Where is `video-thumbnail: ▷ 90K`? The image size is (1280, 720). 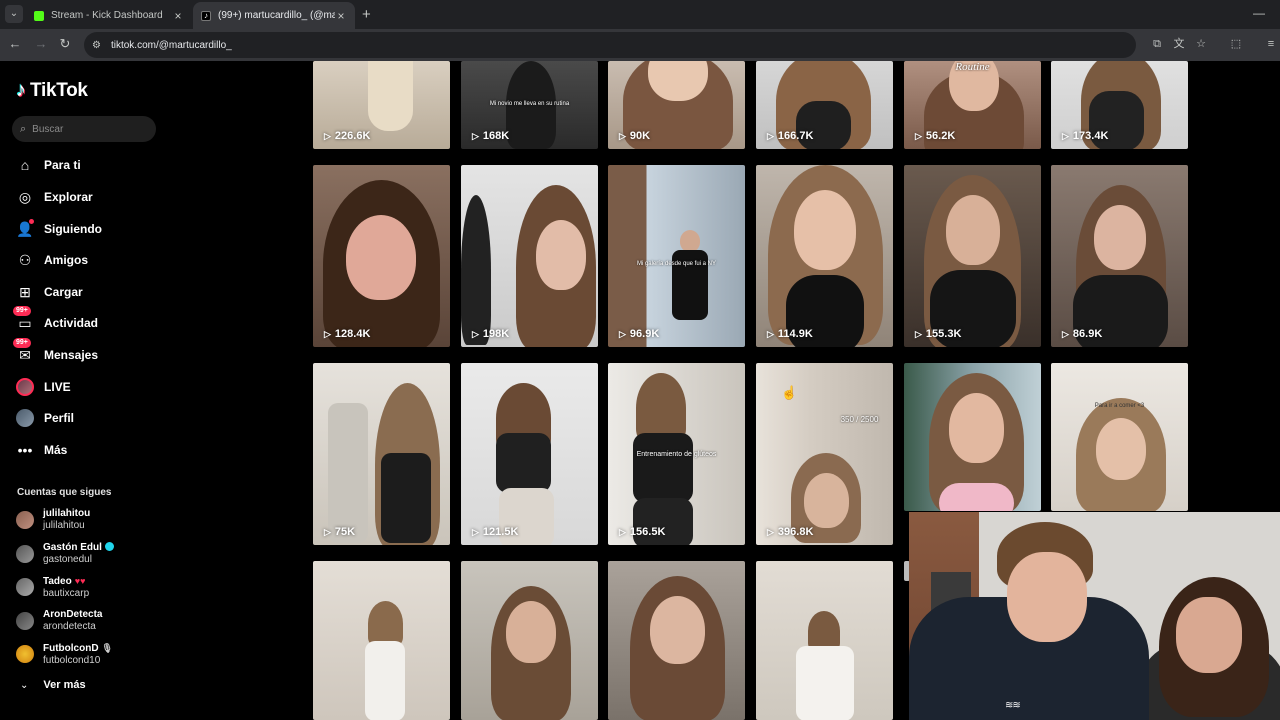
video-thumbnail: ▷ 90K is located at coordinates (676, 105).